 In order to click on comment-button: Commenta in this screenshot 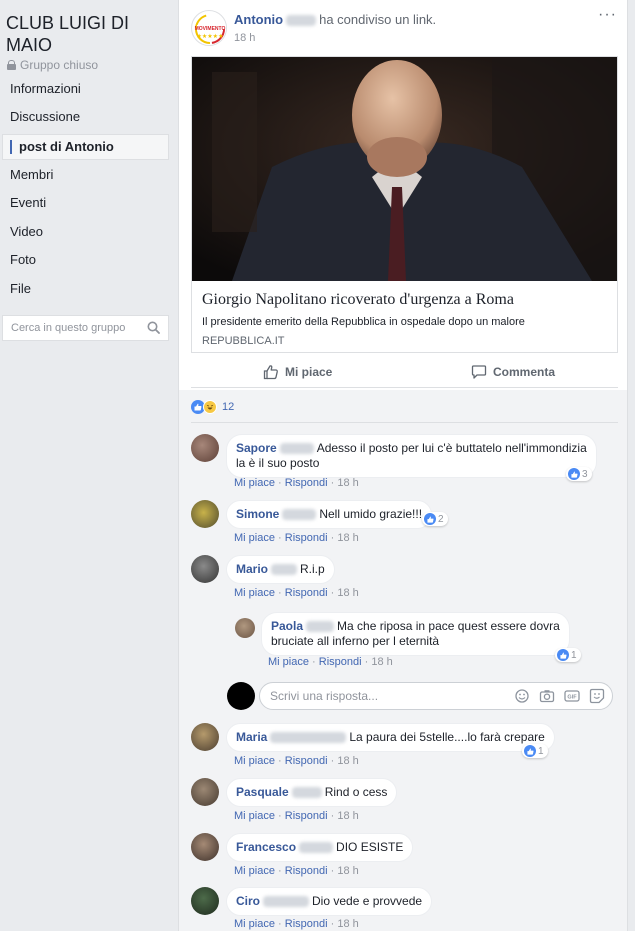, I will do `click(513, 372)`.